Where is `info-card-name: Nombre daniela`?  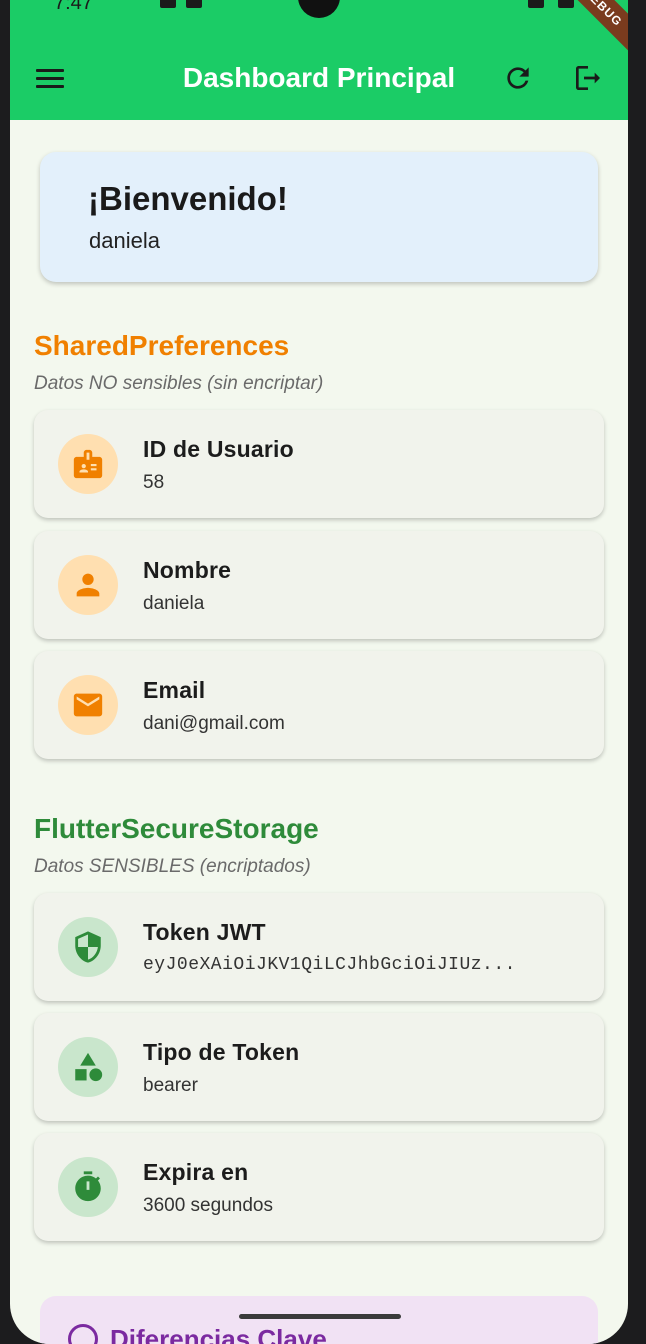
info-card-name: Nombre daniela is located at coordinates (319, 585).